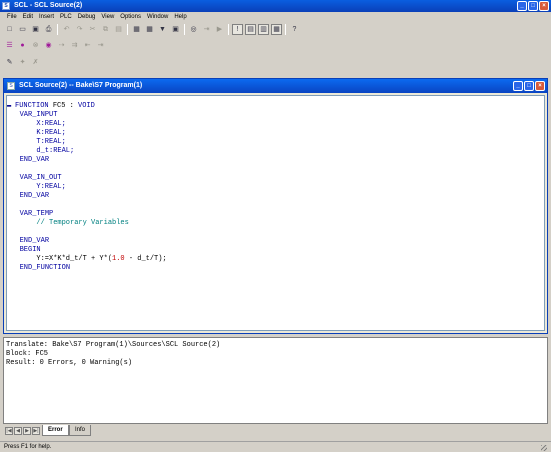  What do you see at coordinates (175, 29) in the screenshot?
I see `monitor-icon: ▣` at bounding box center [175, 29].